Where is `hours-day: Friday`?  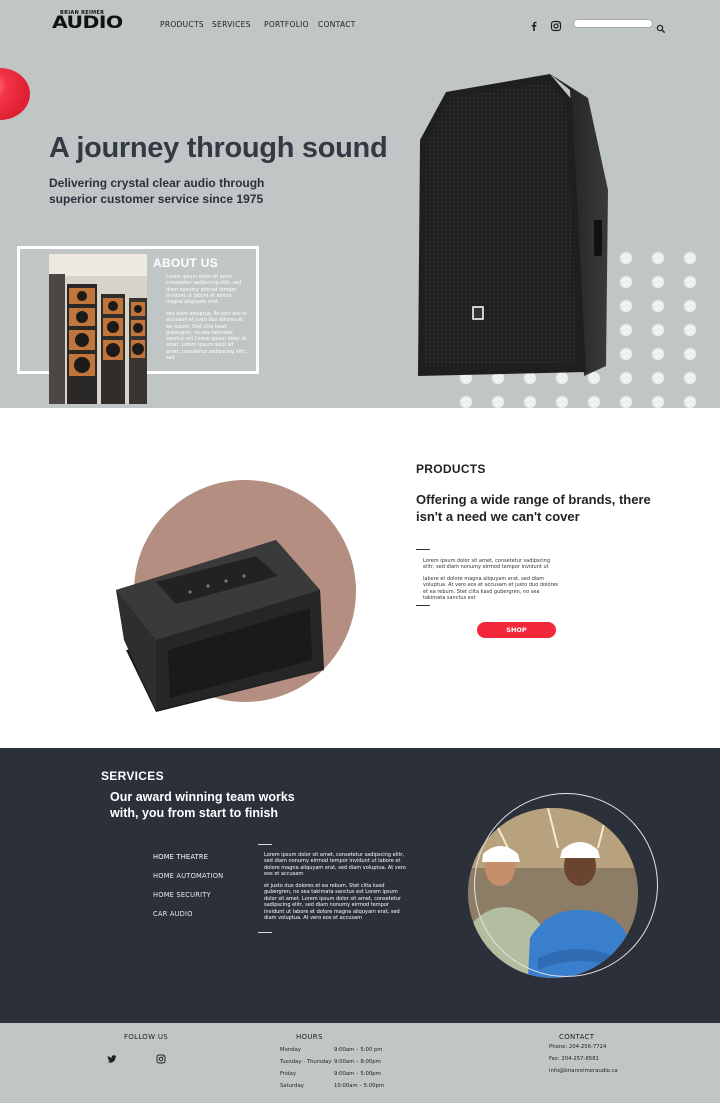
hours-day: Friday is located at coordinates (288, 1074).